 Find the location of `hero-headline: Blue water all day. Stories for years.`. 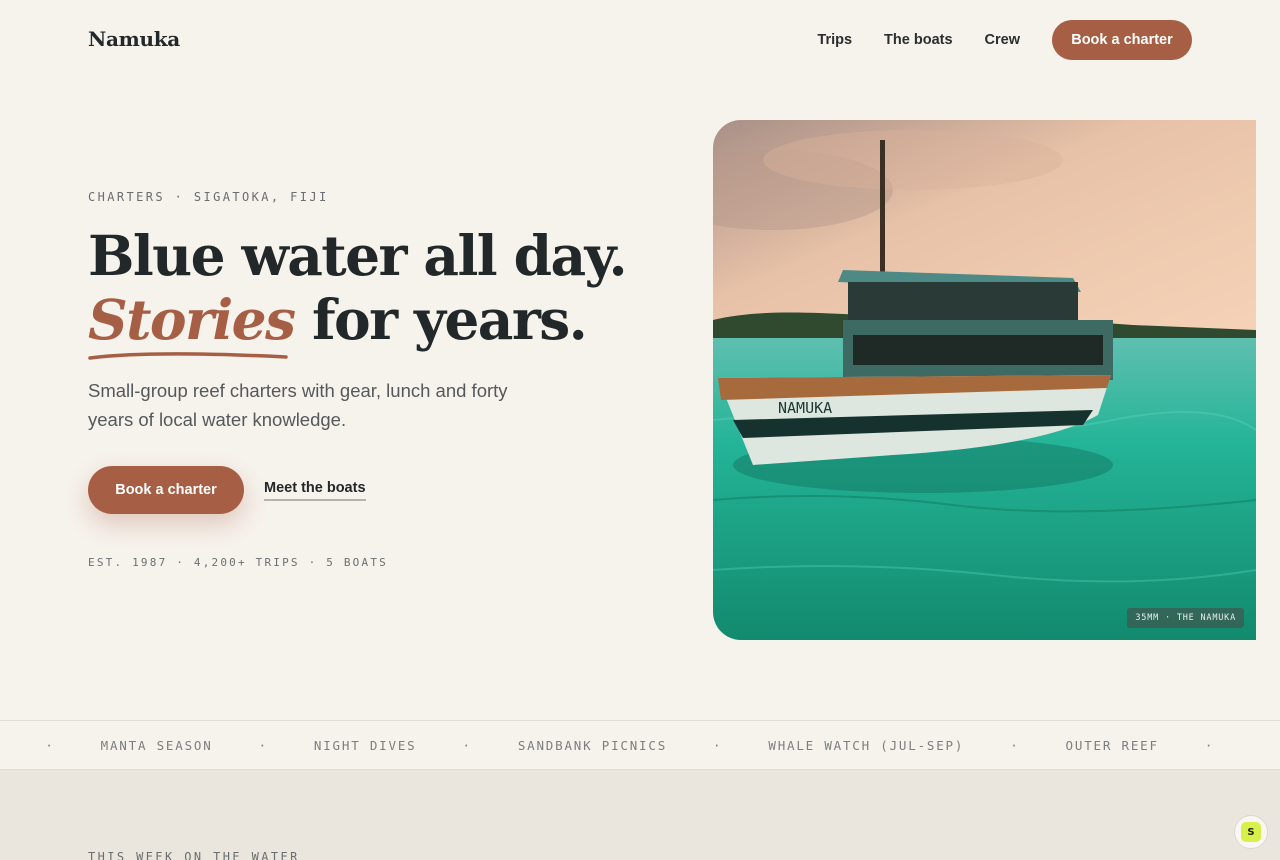

hero-headline: Blue water all day. Stories for years. is located at coordinates (358, 287).